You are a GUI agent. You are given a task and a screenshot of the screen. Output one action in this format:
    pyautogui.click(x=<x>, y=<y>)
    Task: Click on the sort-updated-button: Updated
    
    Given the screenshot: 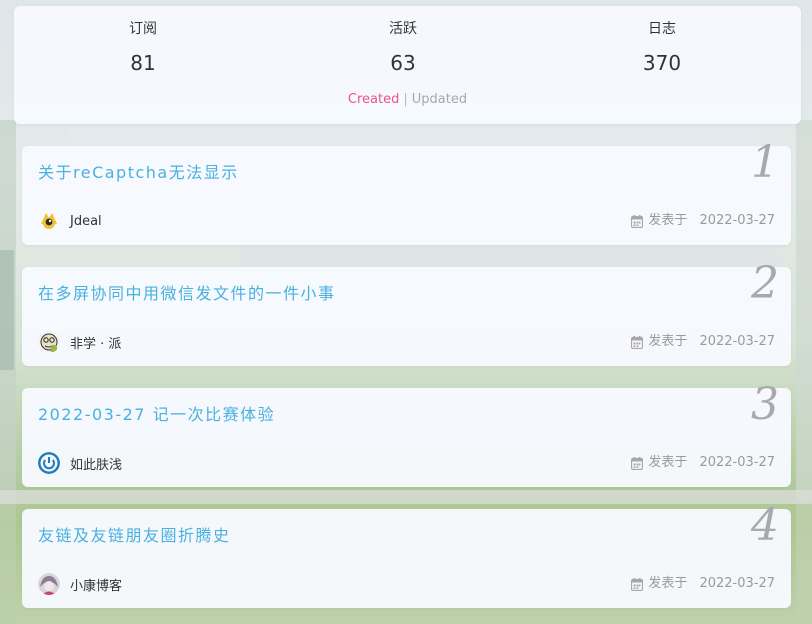 What is the action you would take?
    pyautogui.click(x=439, y=99)
    